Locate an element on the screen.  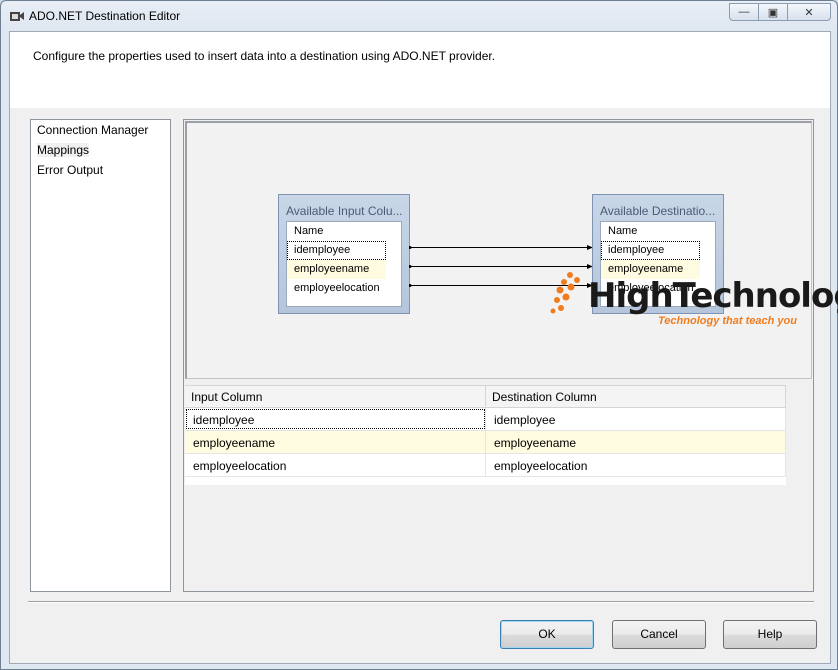
logo-mark-icon is located at coordinates (565, 293).